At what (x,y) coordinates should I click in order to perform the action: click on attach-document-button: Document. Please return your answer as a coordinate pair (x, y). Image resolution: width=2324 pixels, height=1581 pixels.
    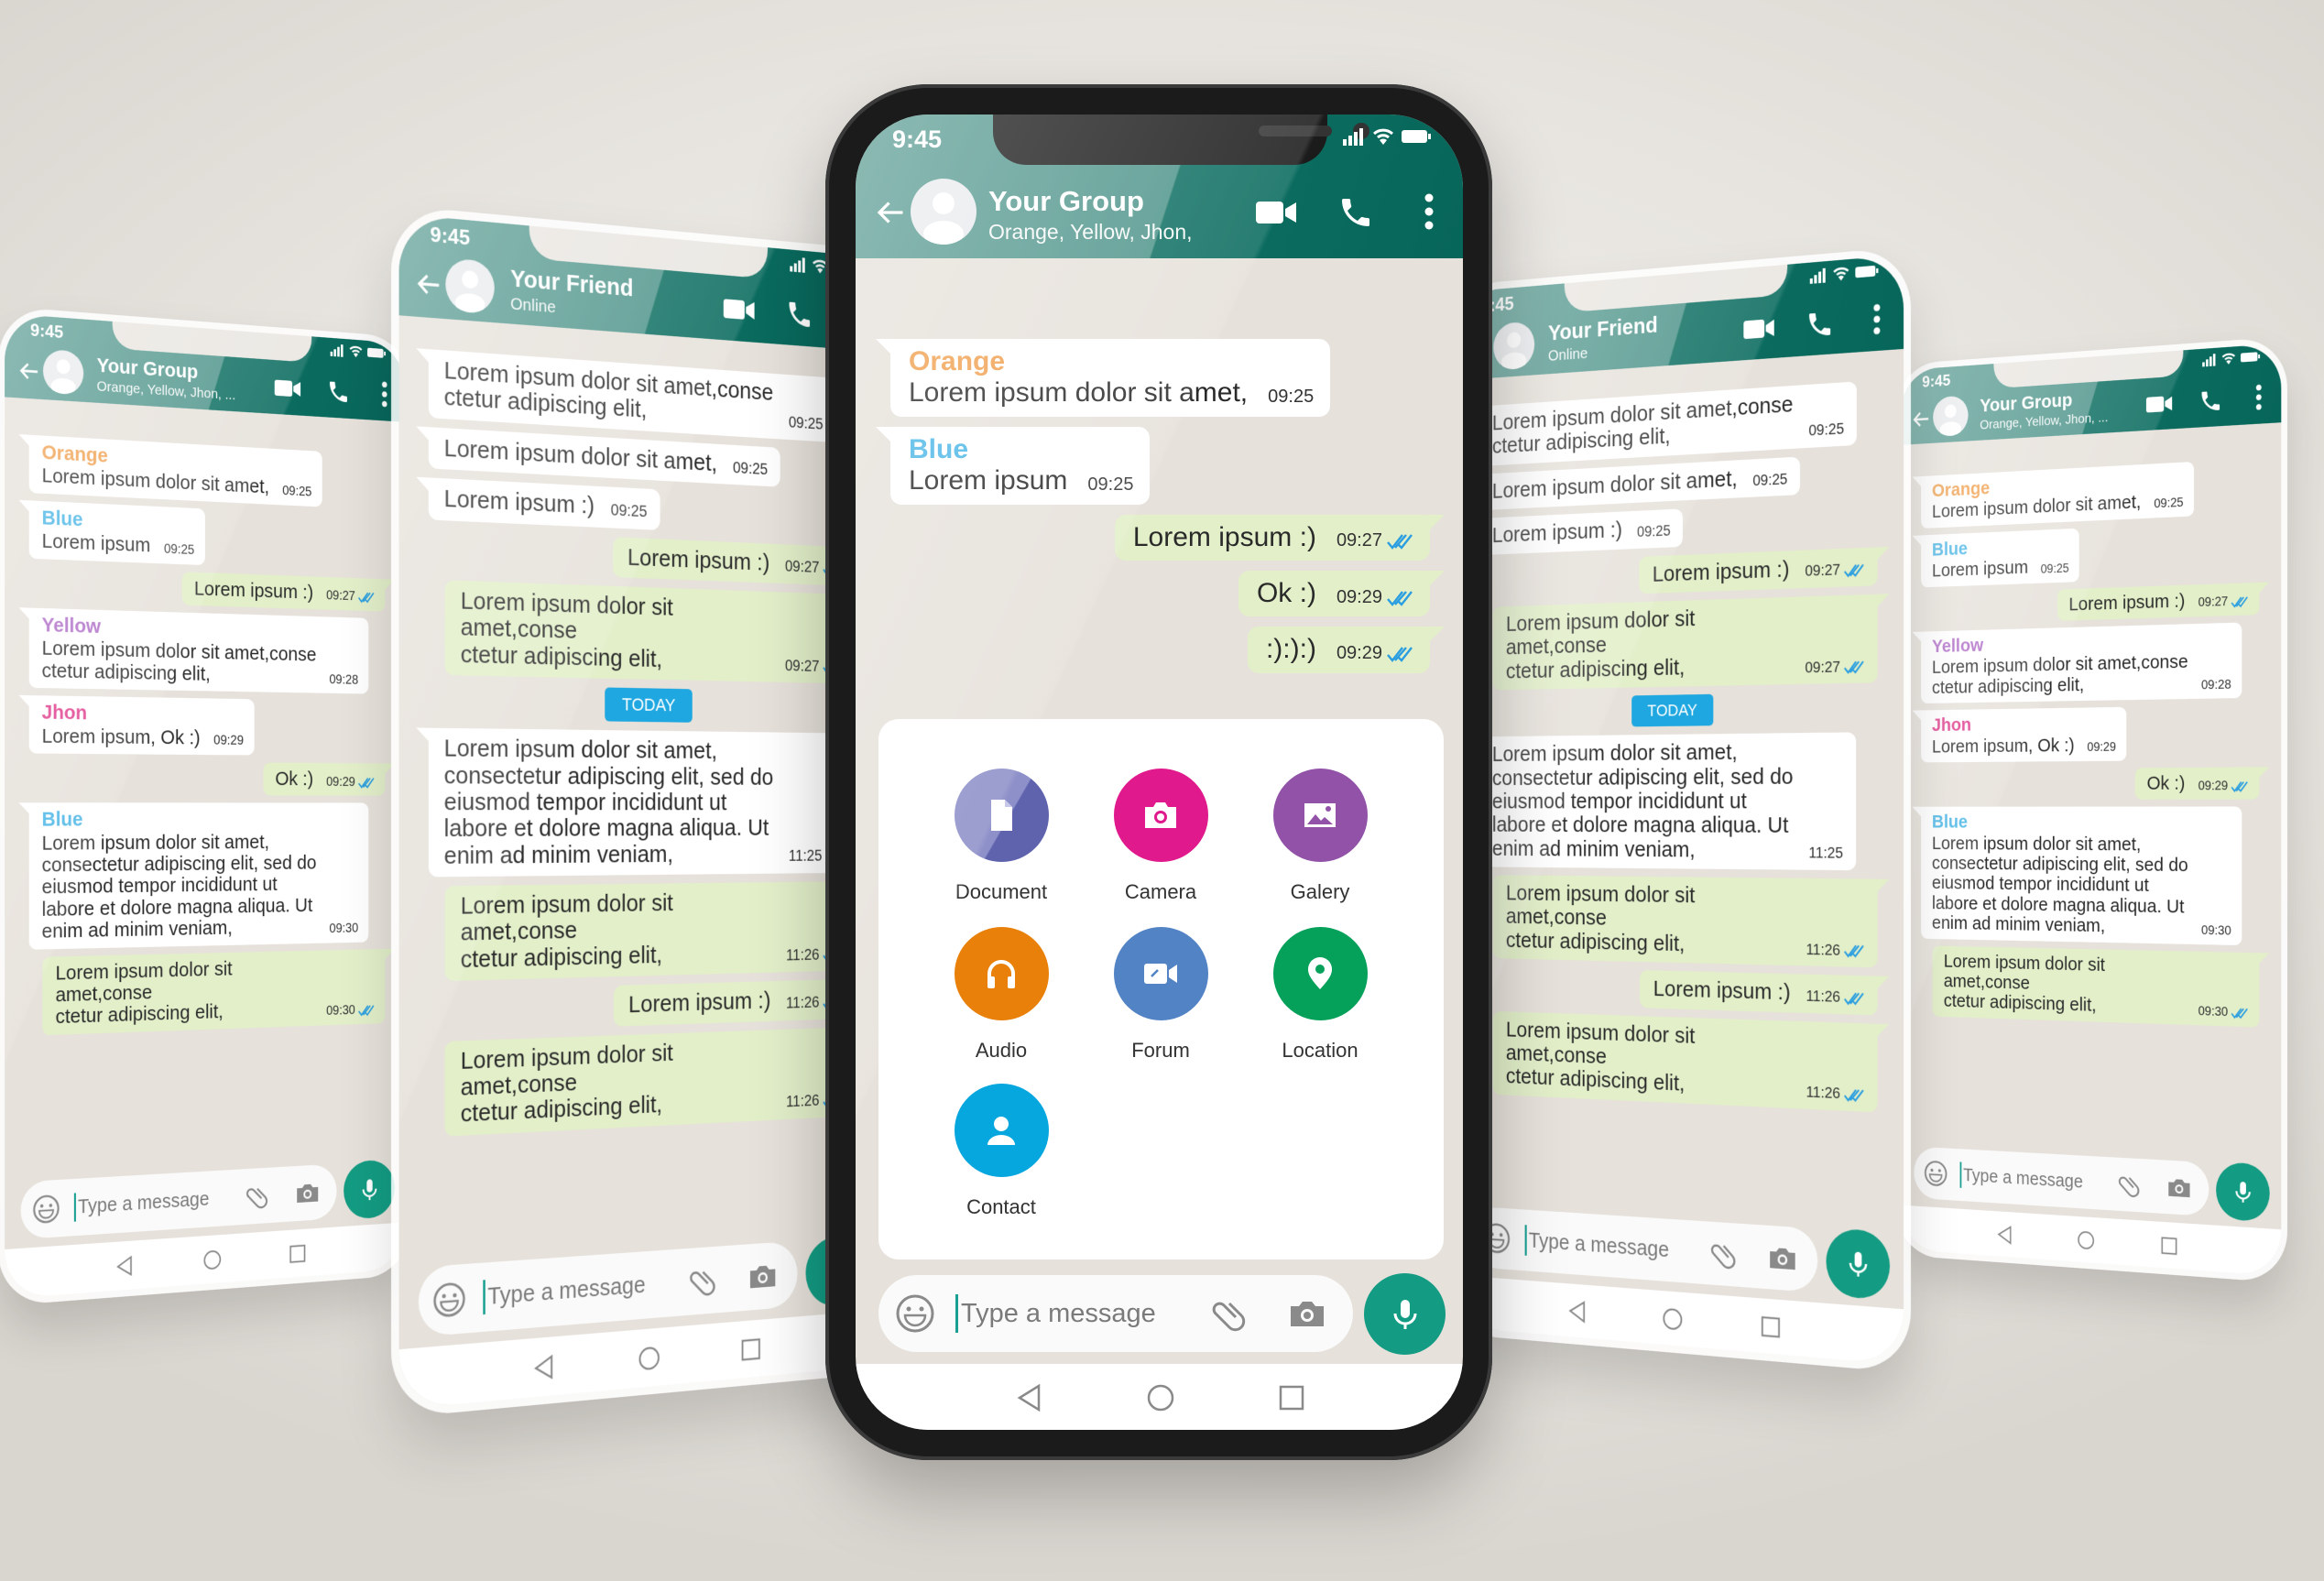
    Looking at the image, I should click on (1001, 836).